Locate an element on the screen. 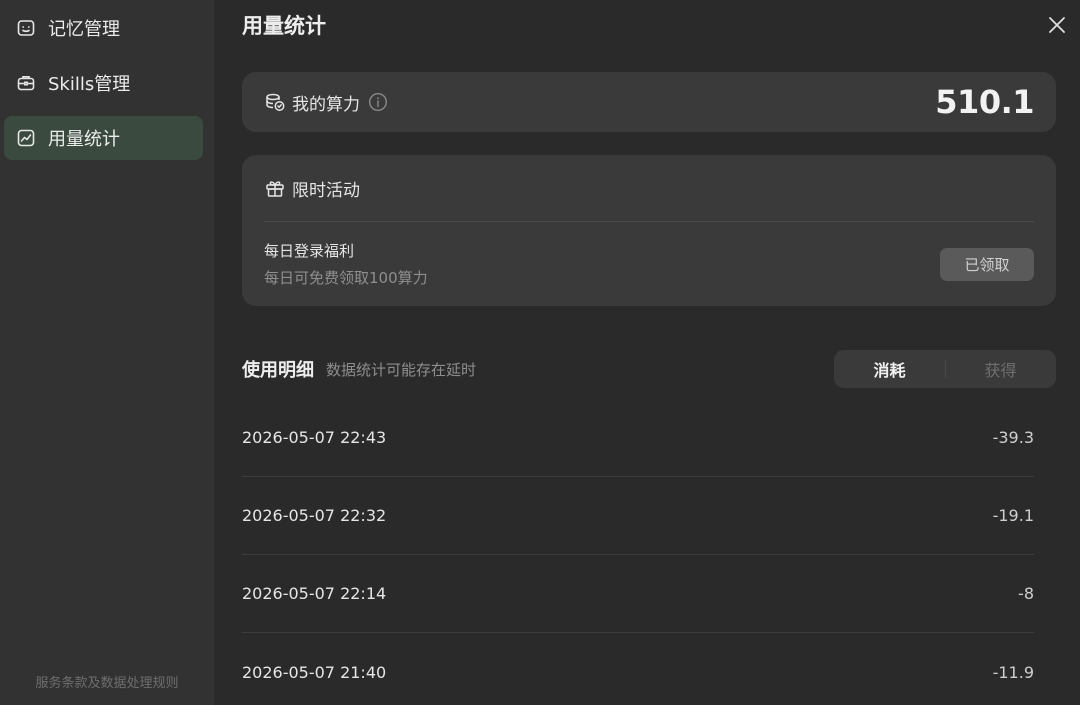  tab-consume: 消耗 is located at coordinates (889, 369).